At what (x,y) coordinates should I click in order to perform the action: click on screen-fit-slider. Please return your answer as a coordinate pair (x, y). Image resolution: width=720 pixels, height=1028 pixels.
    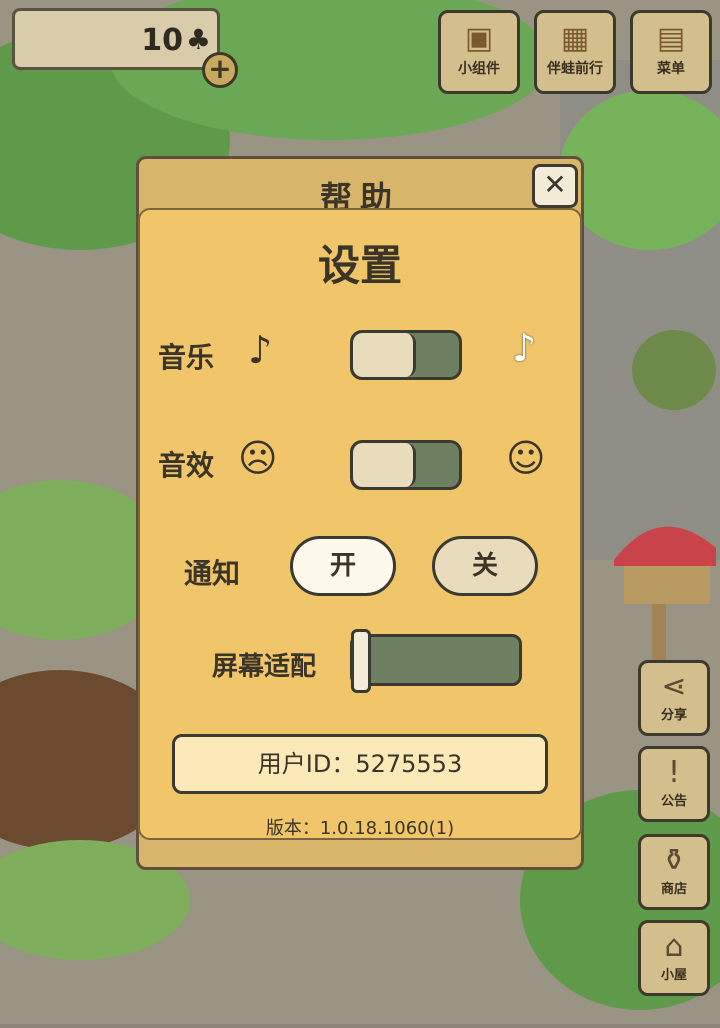
    Looking at the image, I should click on (436, 661).